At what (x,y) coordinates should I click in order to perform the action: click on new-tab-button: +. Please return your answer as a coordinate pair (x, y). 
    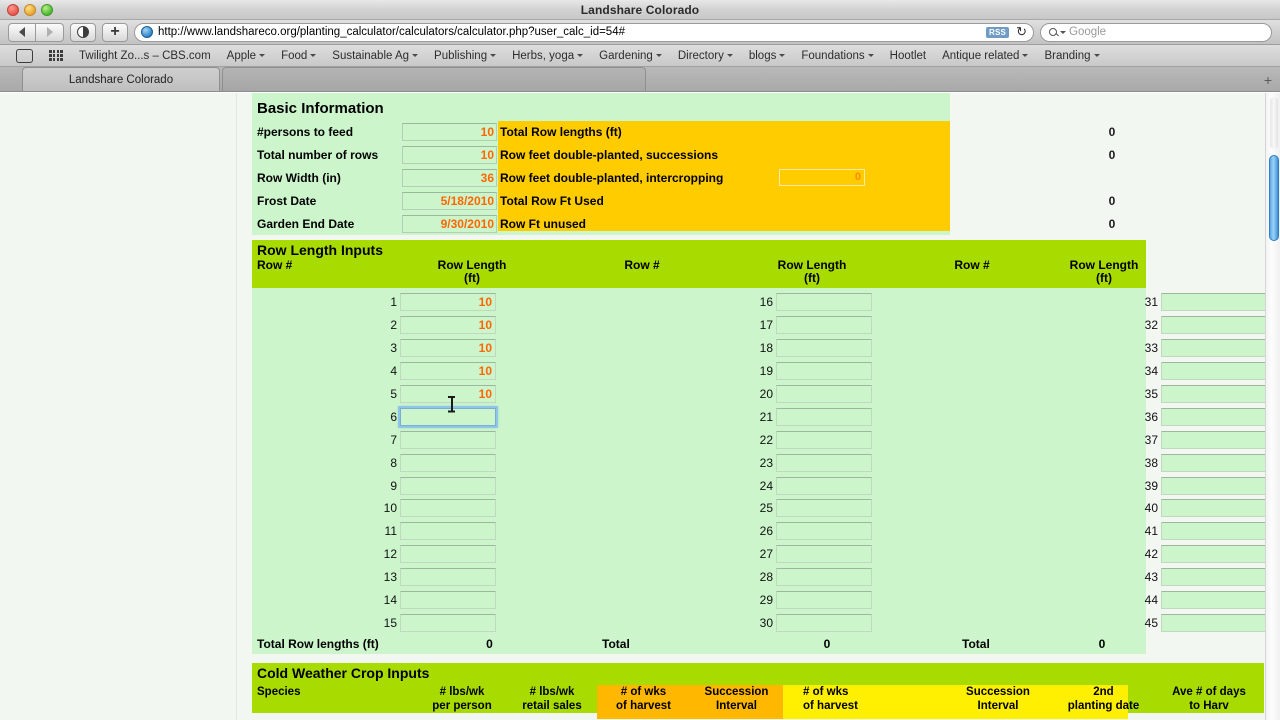
    Looking at the image, I should click on (1268, 80).